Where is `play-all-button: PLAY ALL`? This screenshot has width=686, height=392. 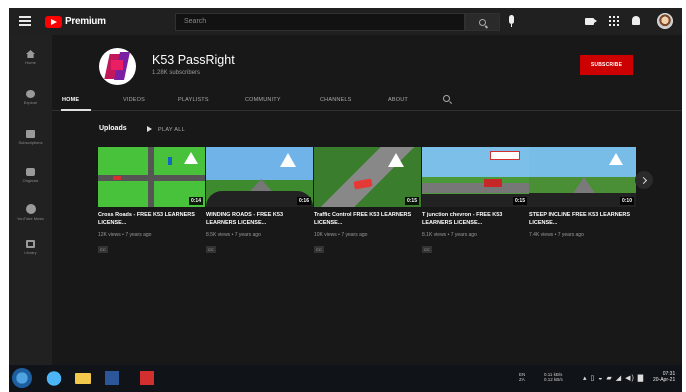 play-all-button: PLAY ALL is located at coordinates (166, 129).